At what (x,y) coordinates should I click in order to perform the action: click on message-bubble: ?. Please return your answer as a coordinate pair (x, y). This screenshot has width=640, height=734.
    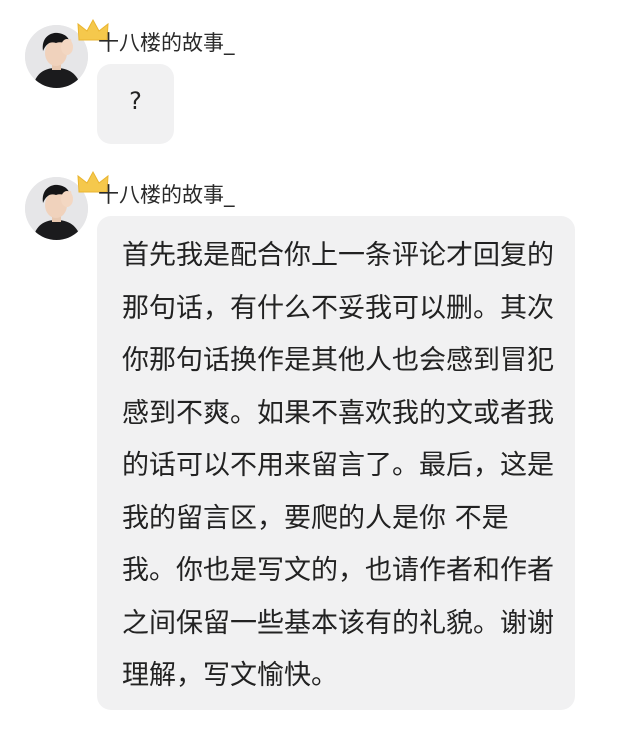
    Looking at the image, I should click on (135, 104).